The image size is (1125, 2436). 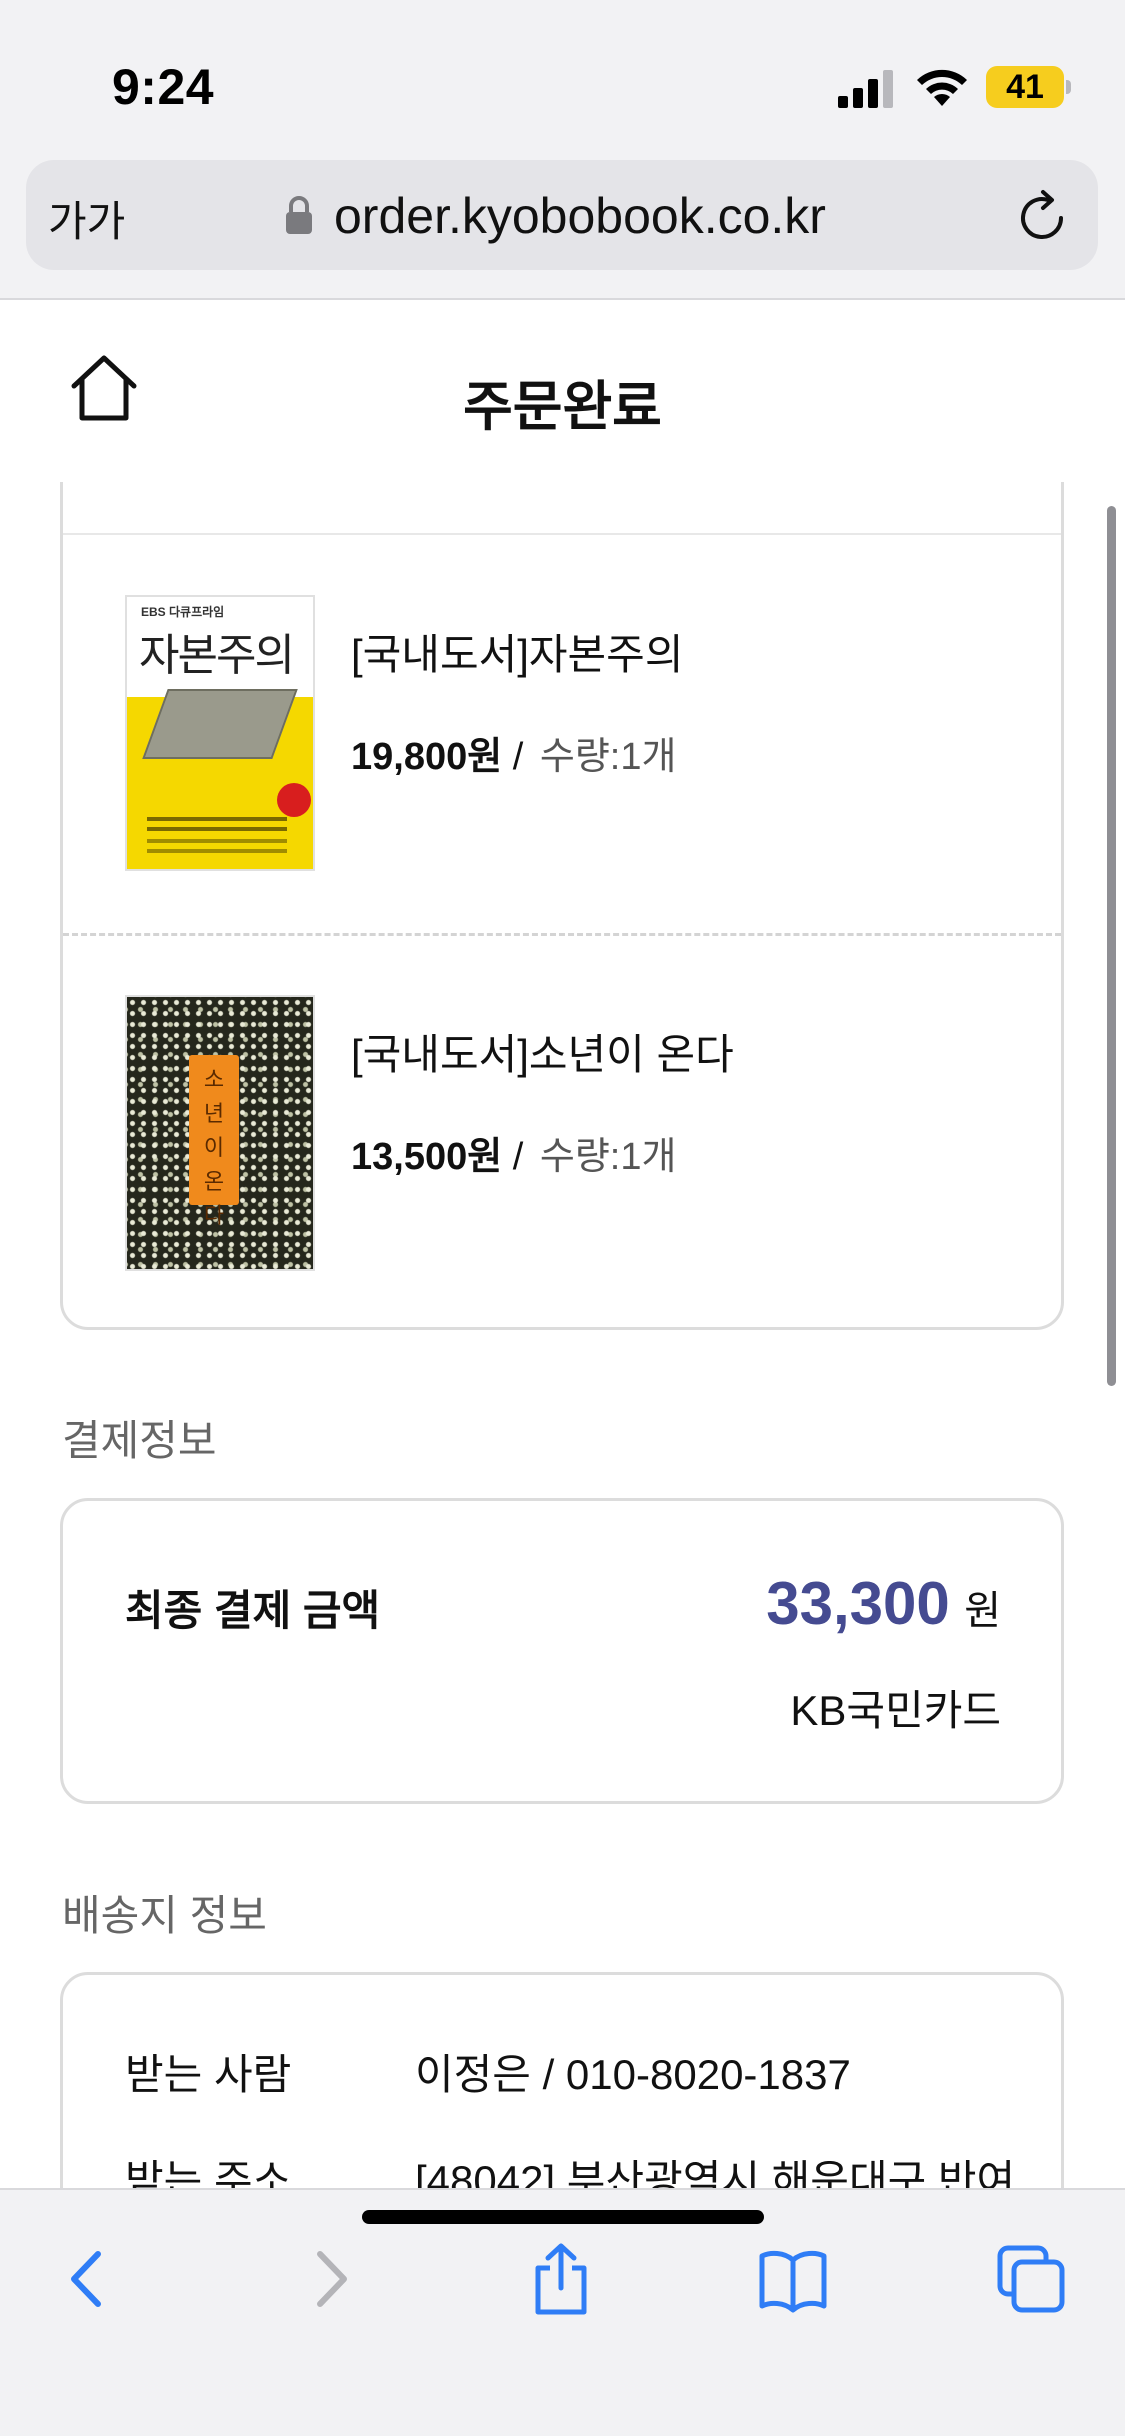 I want to click on back-icon, so click(x=87, y=2279).